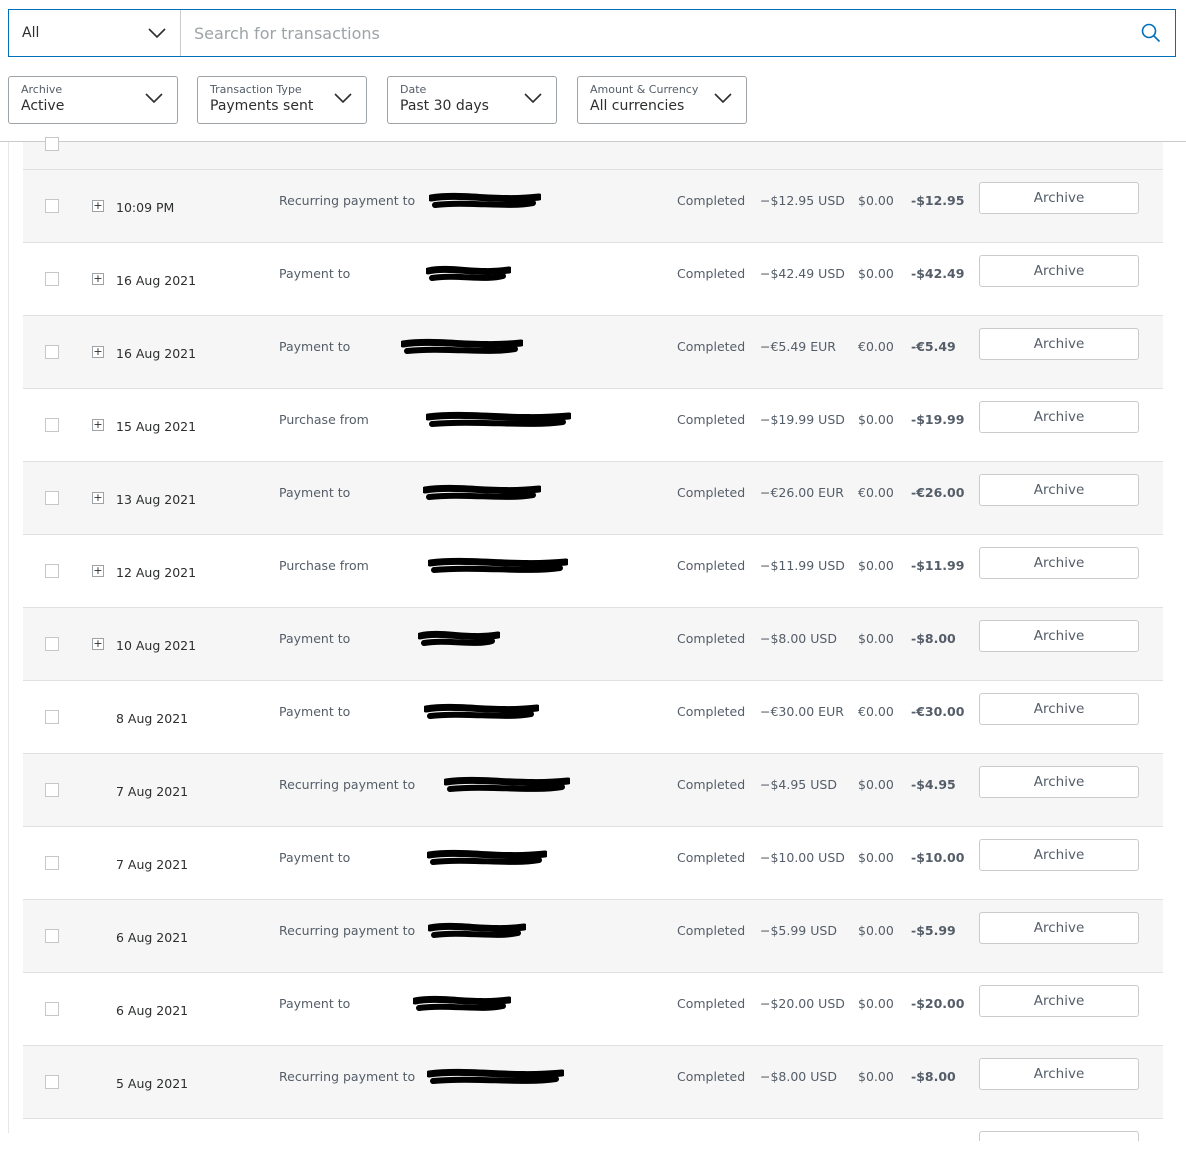 The height and width of the screenshot is (1159, 1186). I want to click on transaction-date: 15 Aug 2021, so click(156, 426).